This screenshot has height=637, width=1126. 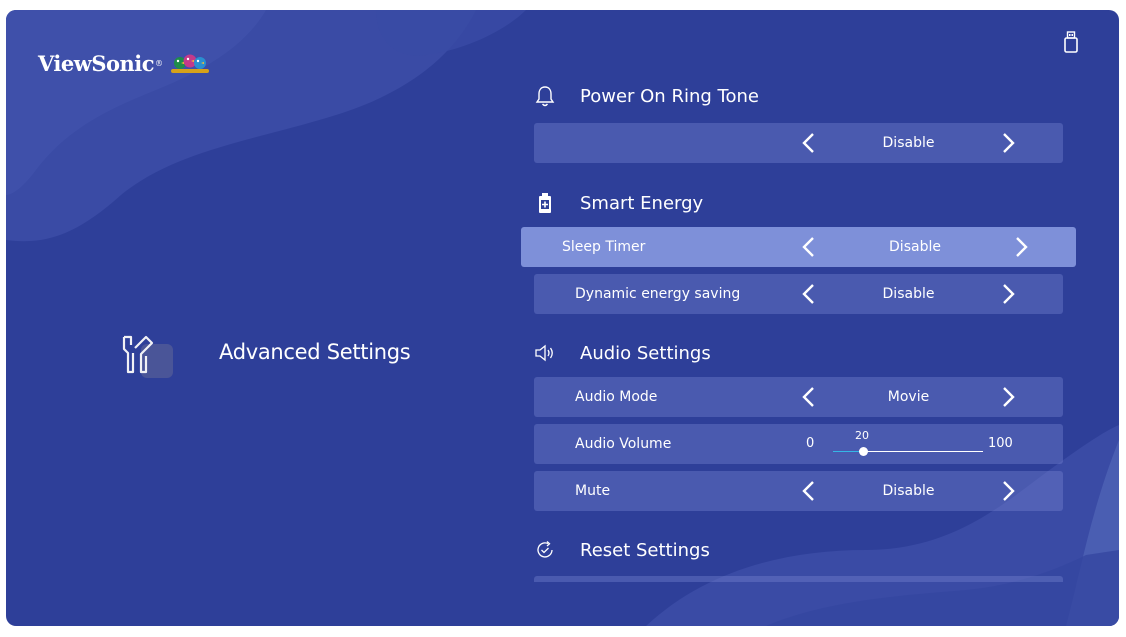 I want to click on volume-min: 0, so click(x=810, y=443).